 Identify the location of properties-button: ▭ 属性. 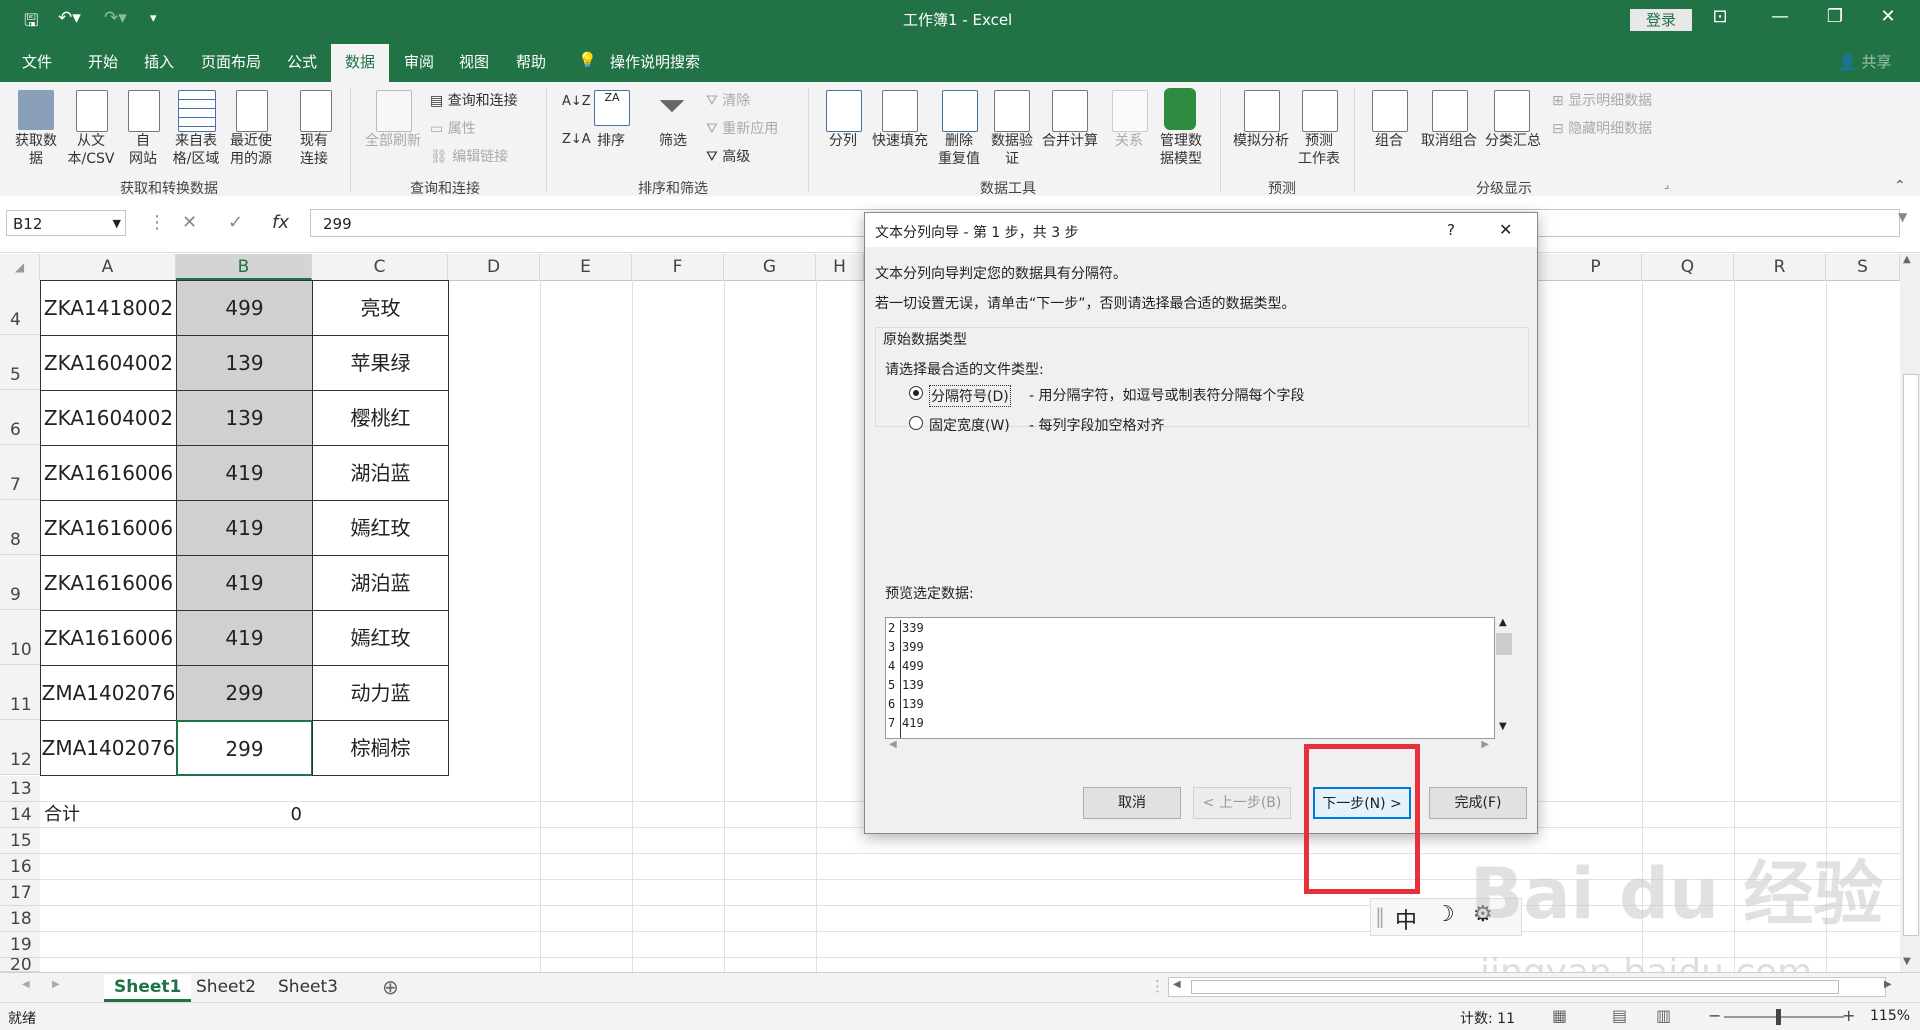
(453, 128).